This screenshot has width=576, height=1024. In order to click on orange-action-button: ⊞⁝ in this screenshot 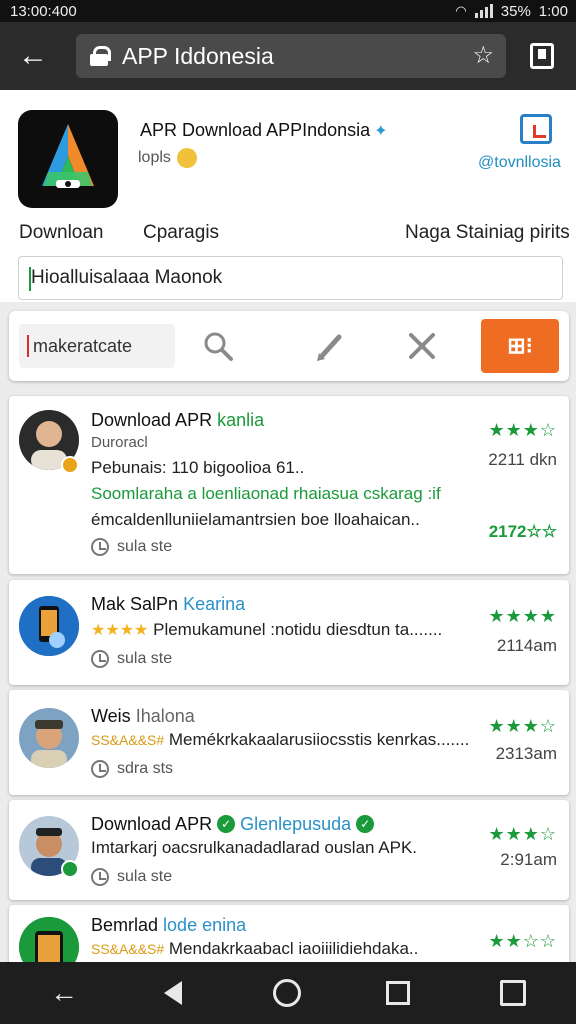, I will do `click(520, 346)`.